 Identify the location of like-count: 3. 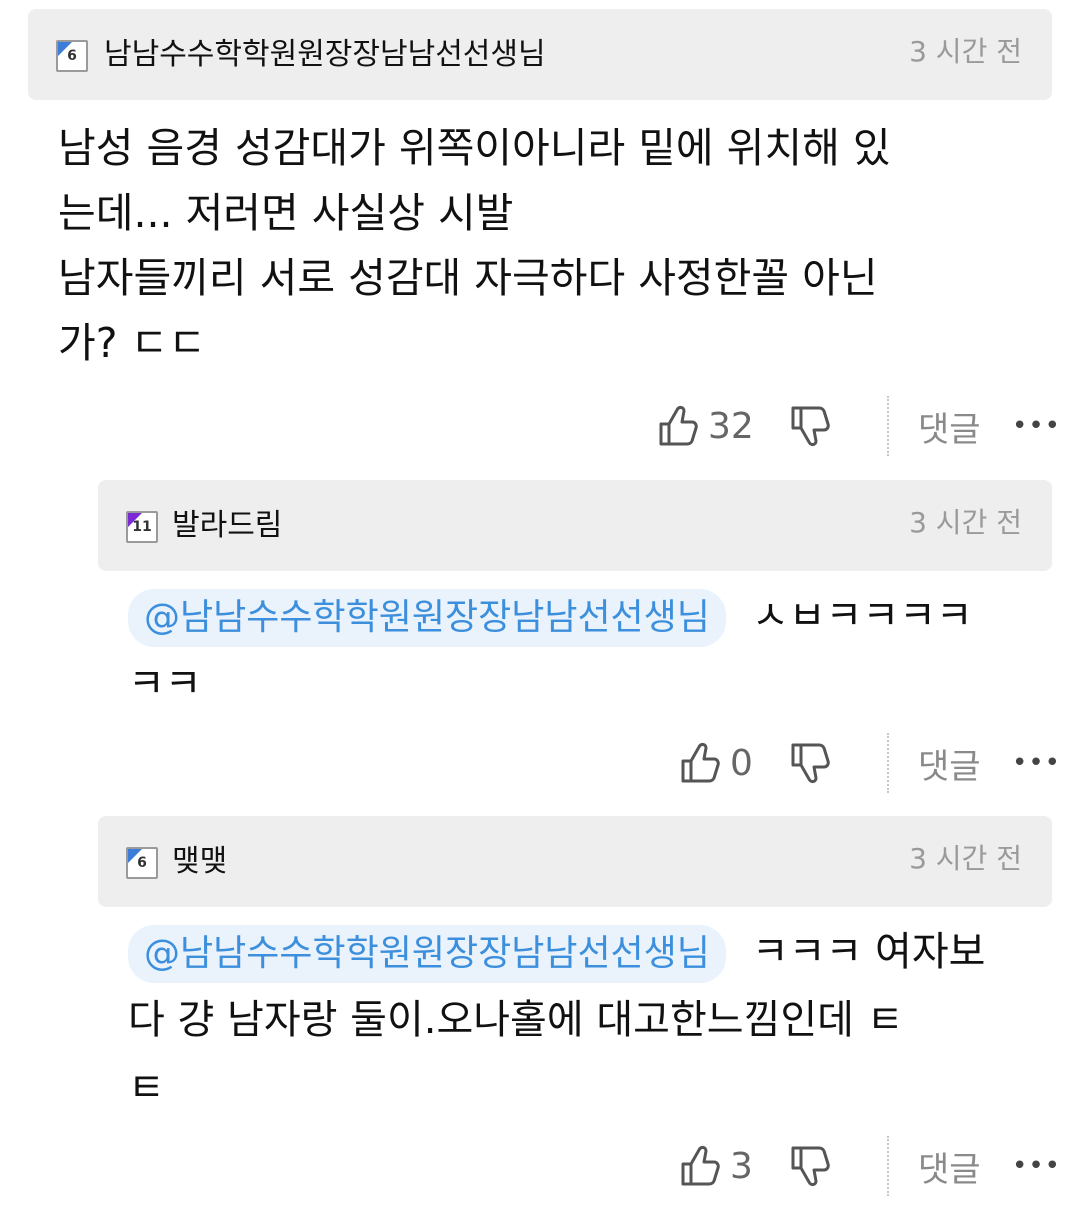
(741, 1166).